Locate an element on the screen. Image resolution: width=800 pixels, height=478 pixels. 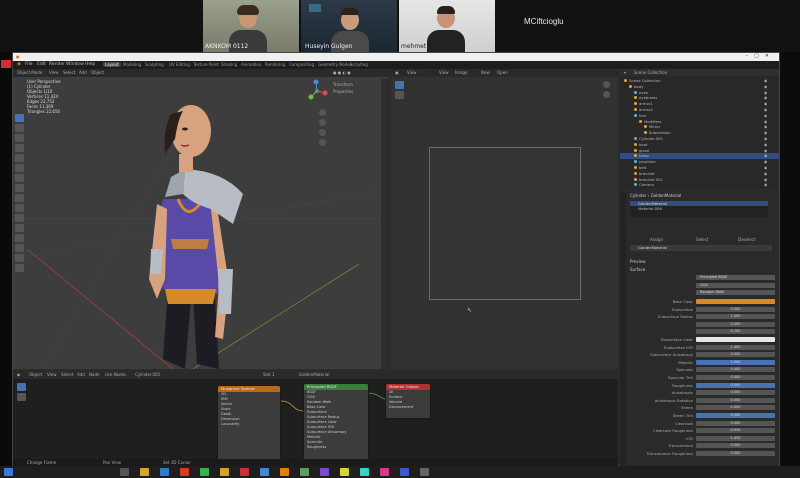
inset-tool-icon is located at coordinates (19, 218).